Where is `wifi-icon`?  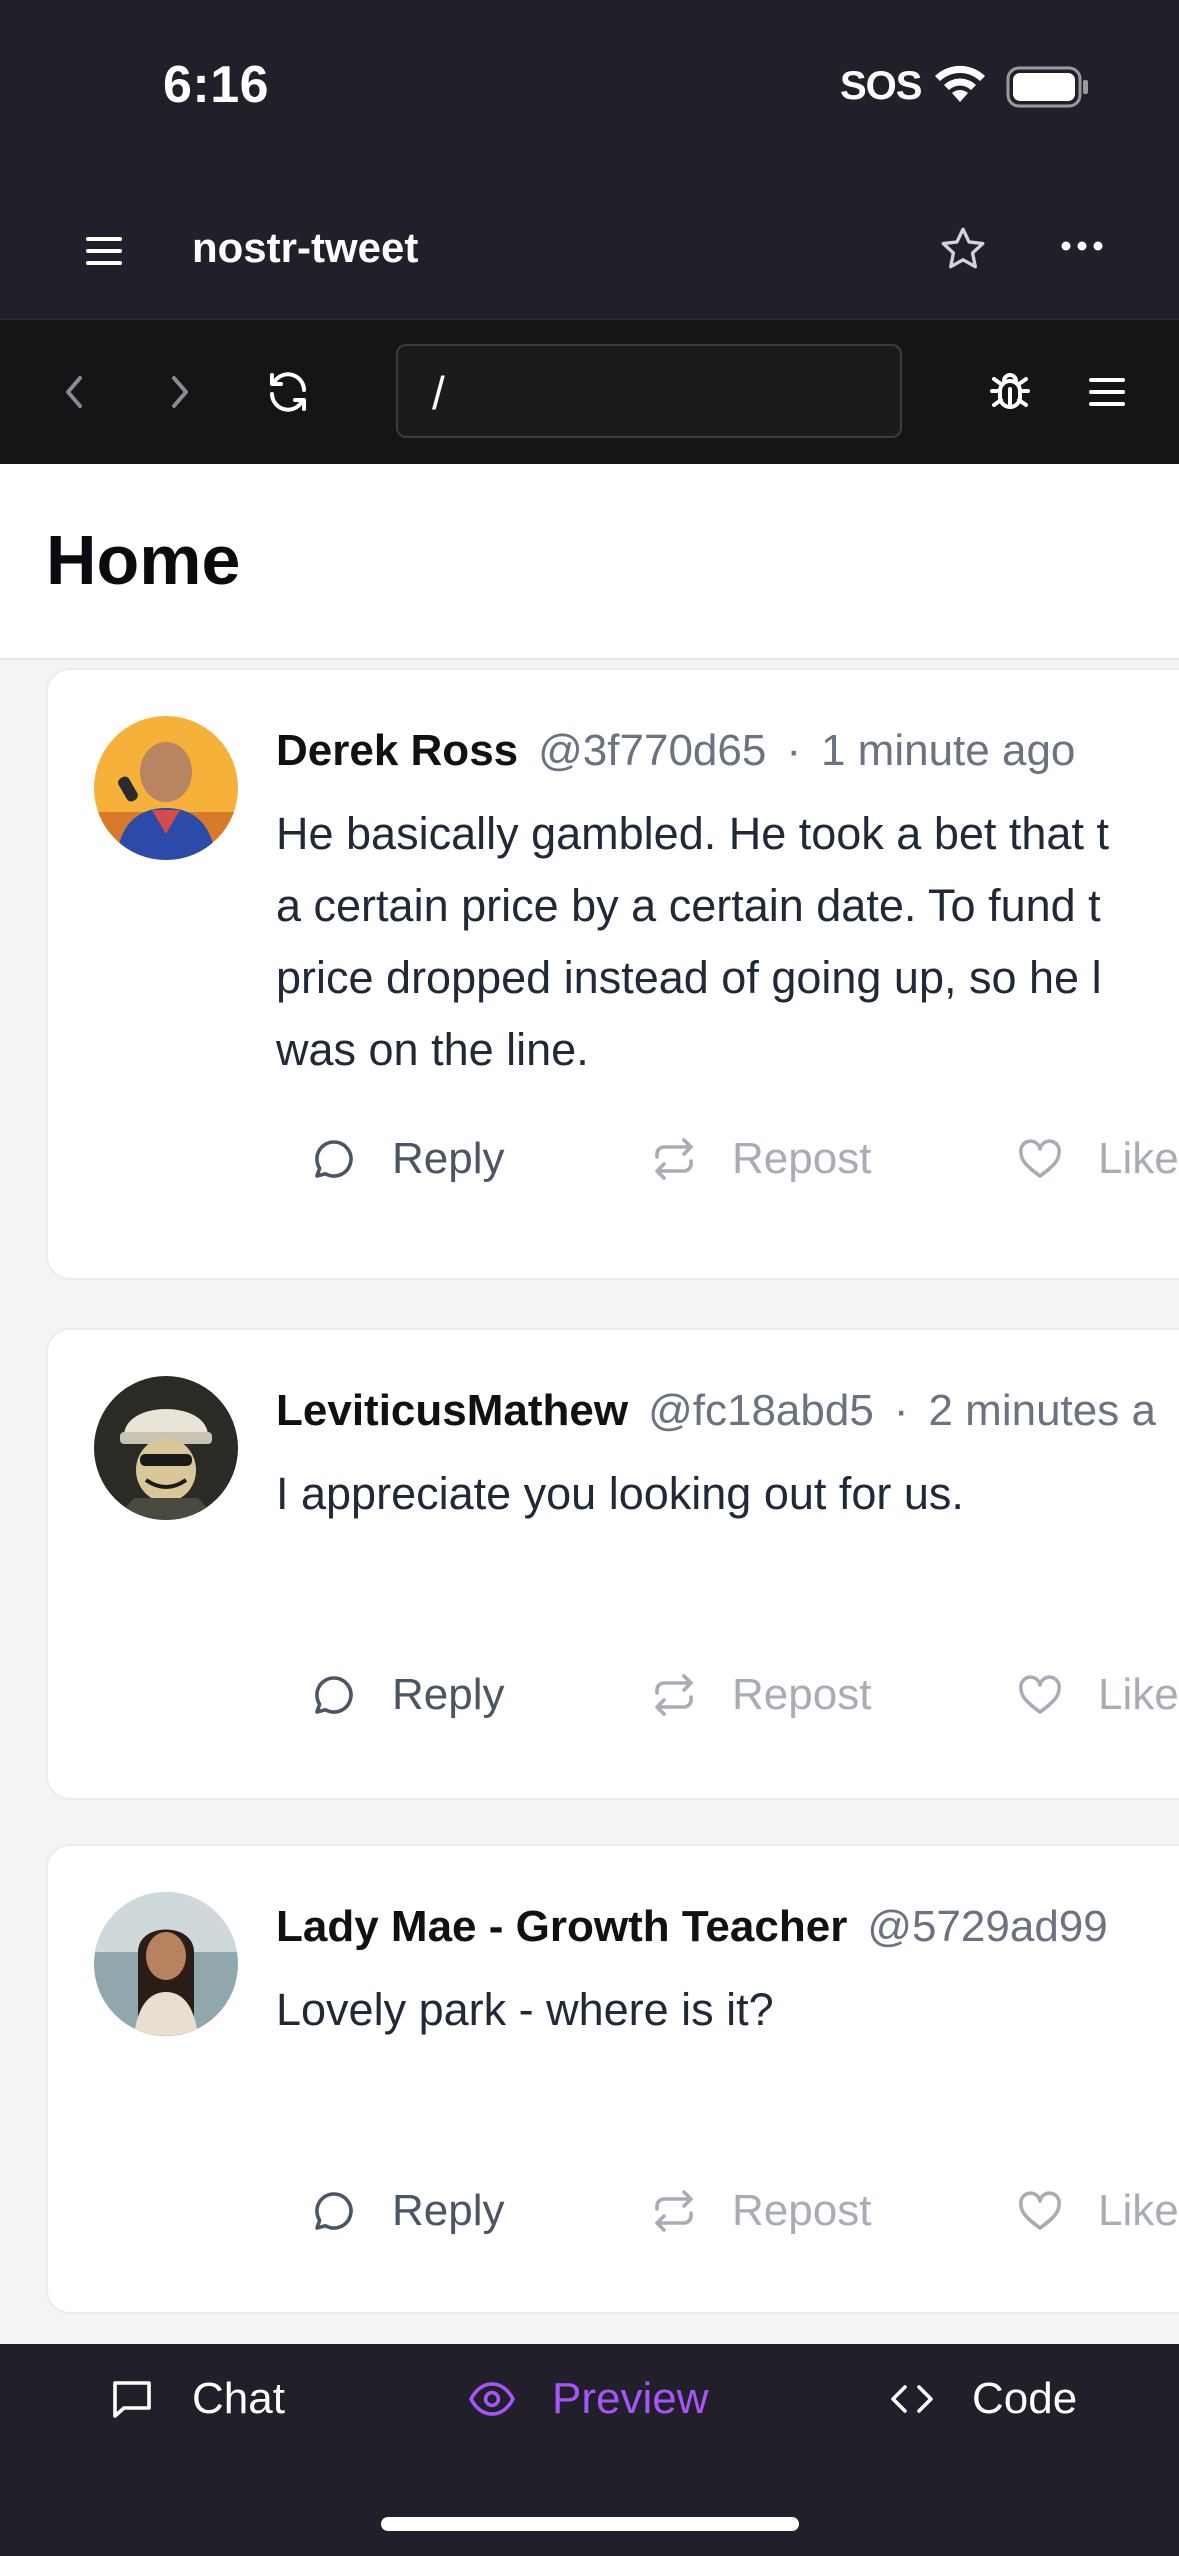
wifi-icon is located at coordinates (960, 83).